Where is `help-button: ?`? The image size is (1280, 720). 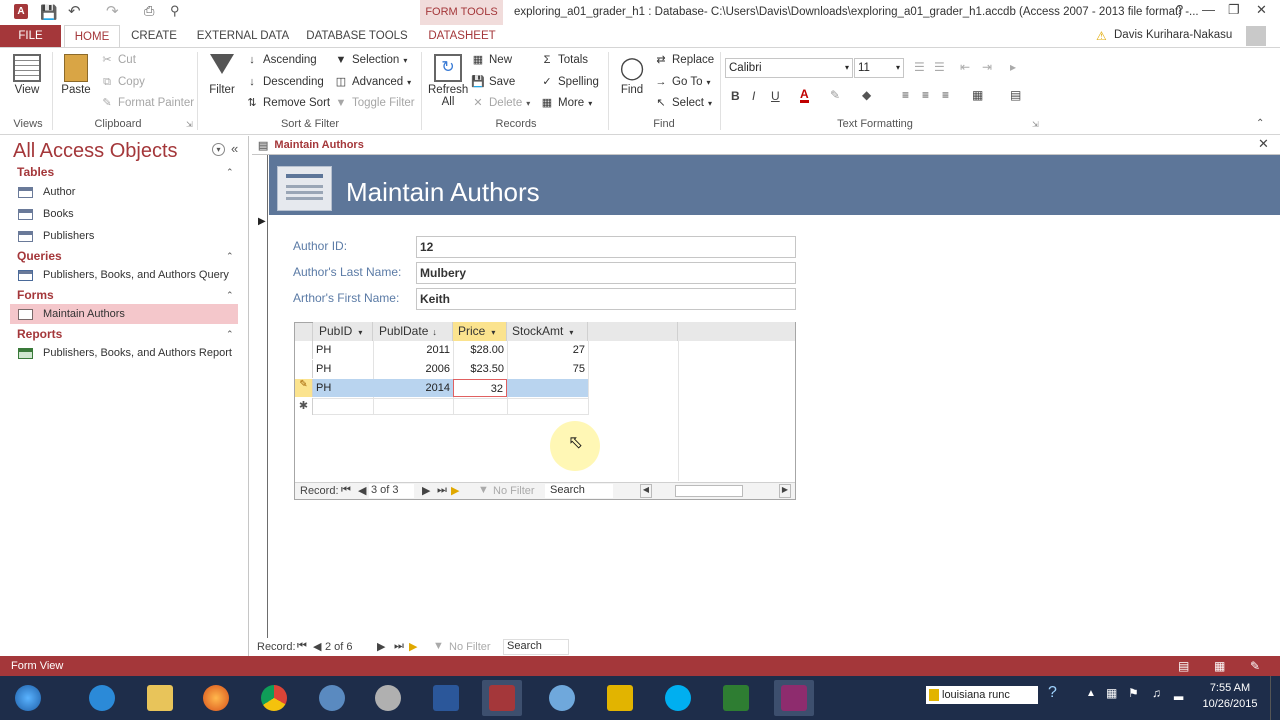 help-button: ? is located at coordinates (1179, 9).